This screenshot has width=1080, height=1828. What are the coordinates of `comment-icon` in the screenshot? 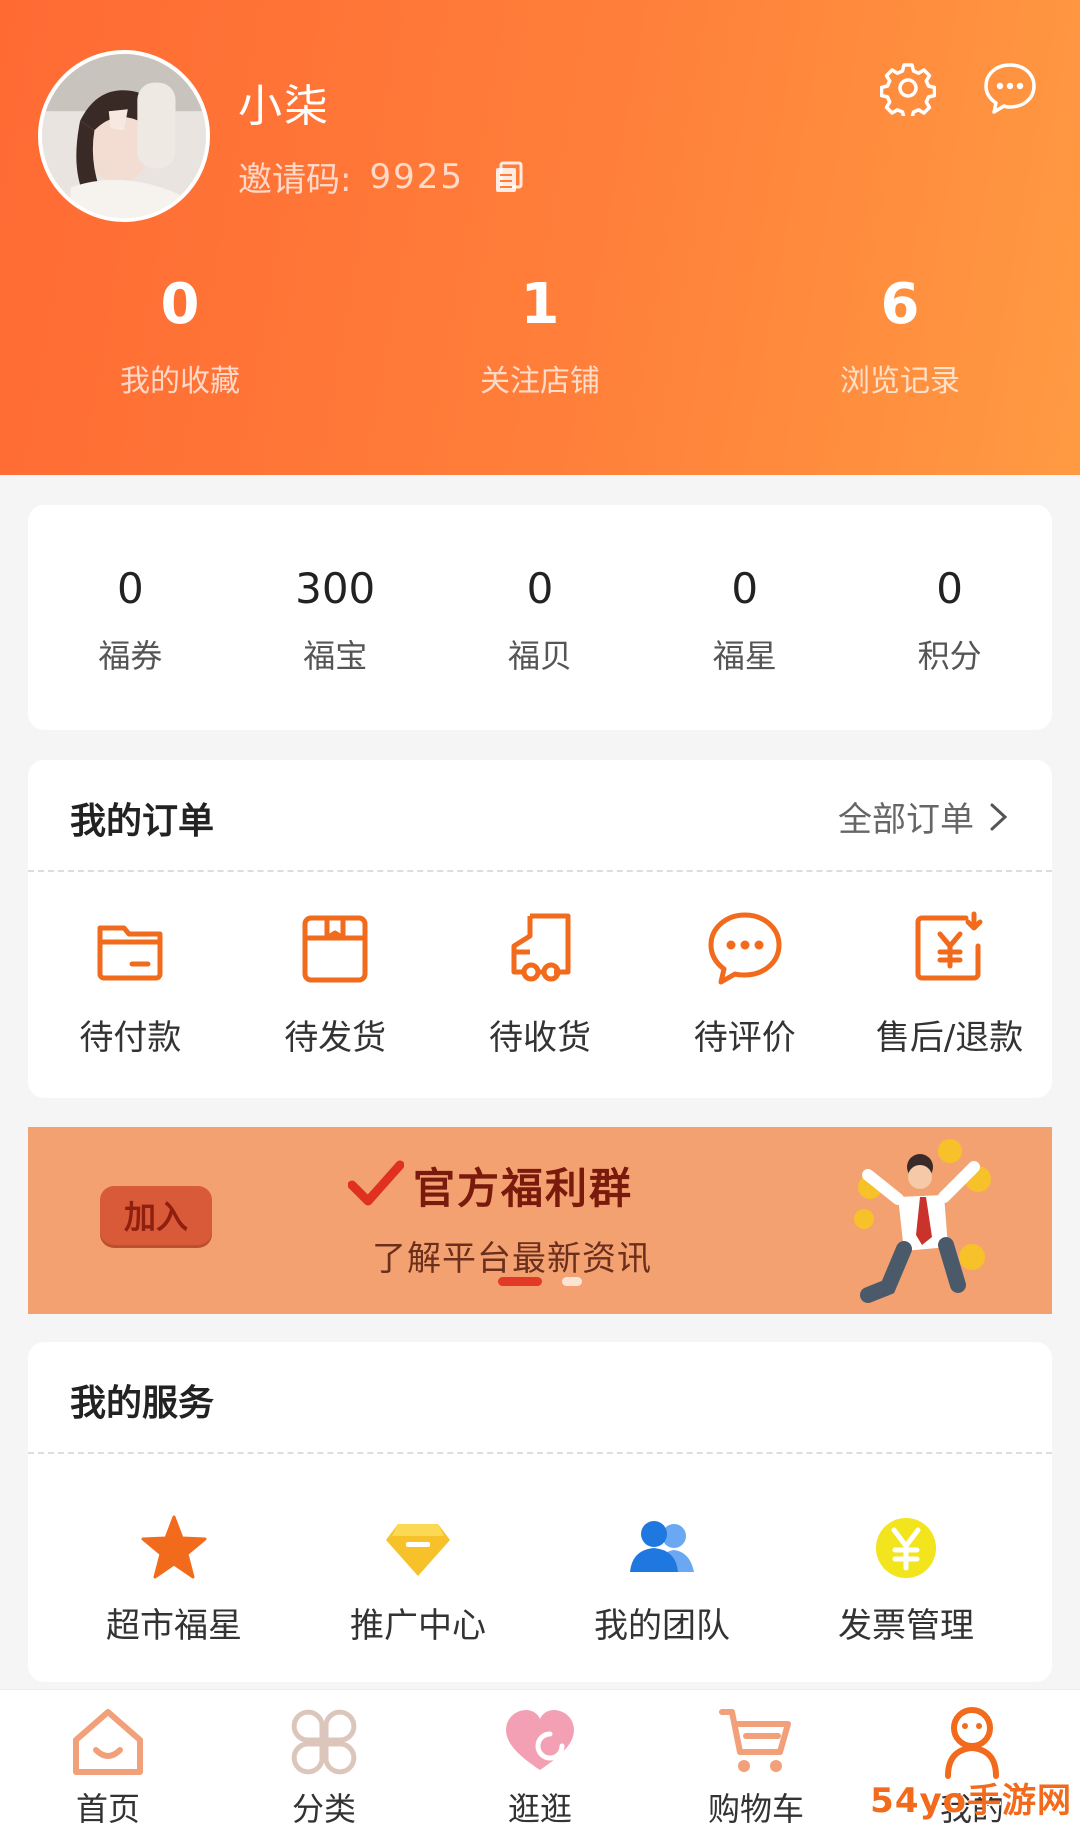 It's located at (745, 948).